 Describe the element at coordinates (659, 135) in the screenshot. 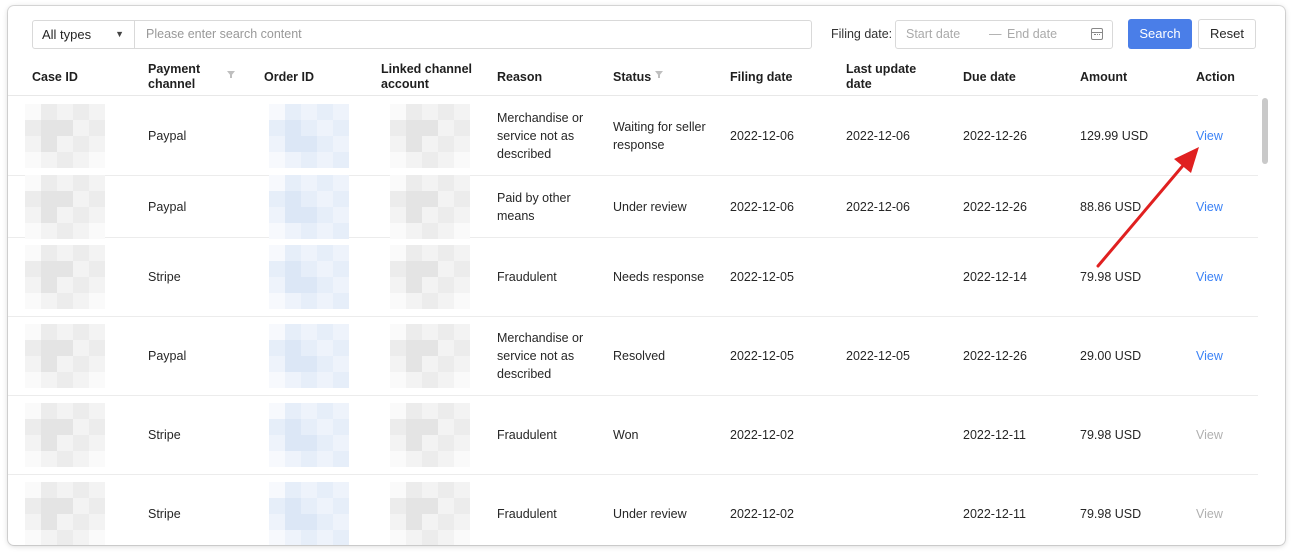

I see `status-cell: Waiting for seller response` at that location.